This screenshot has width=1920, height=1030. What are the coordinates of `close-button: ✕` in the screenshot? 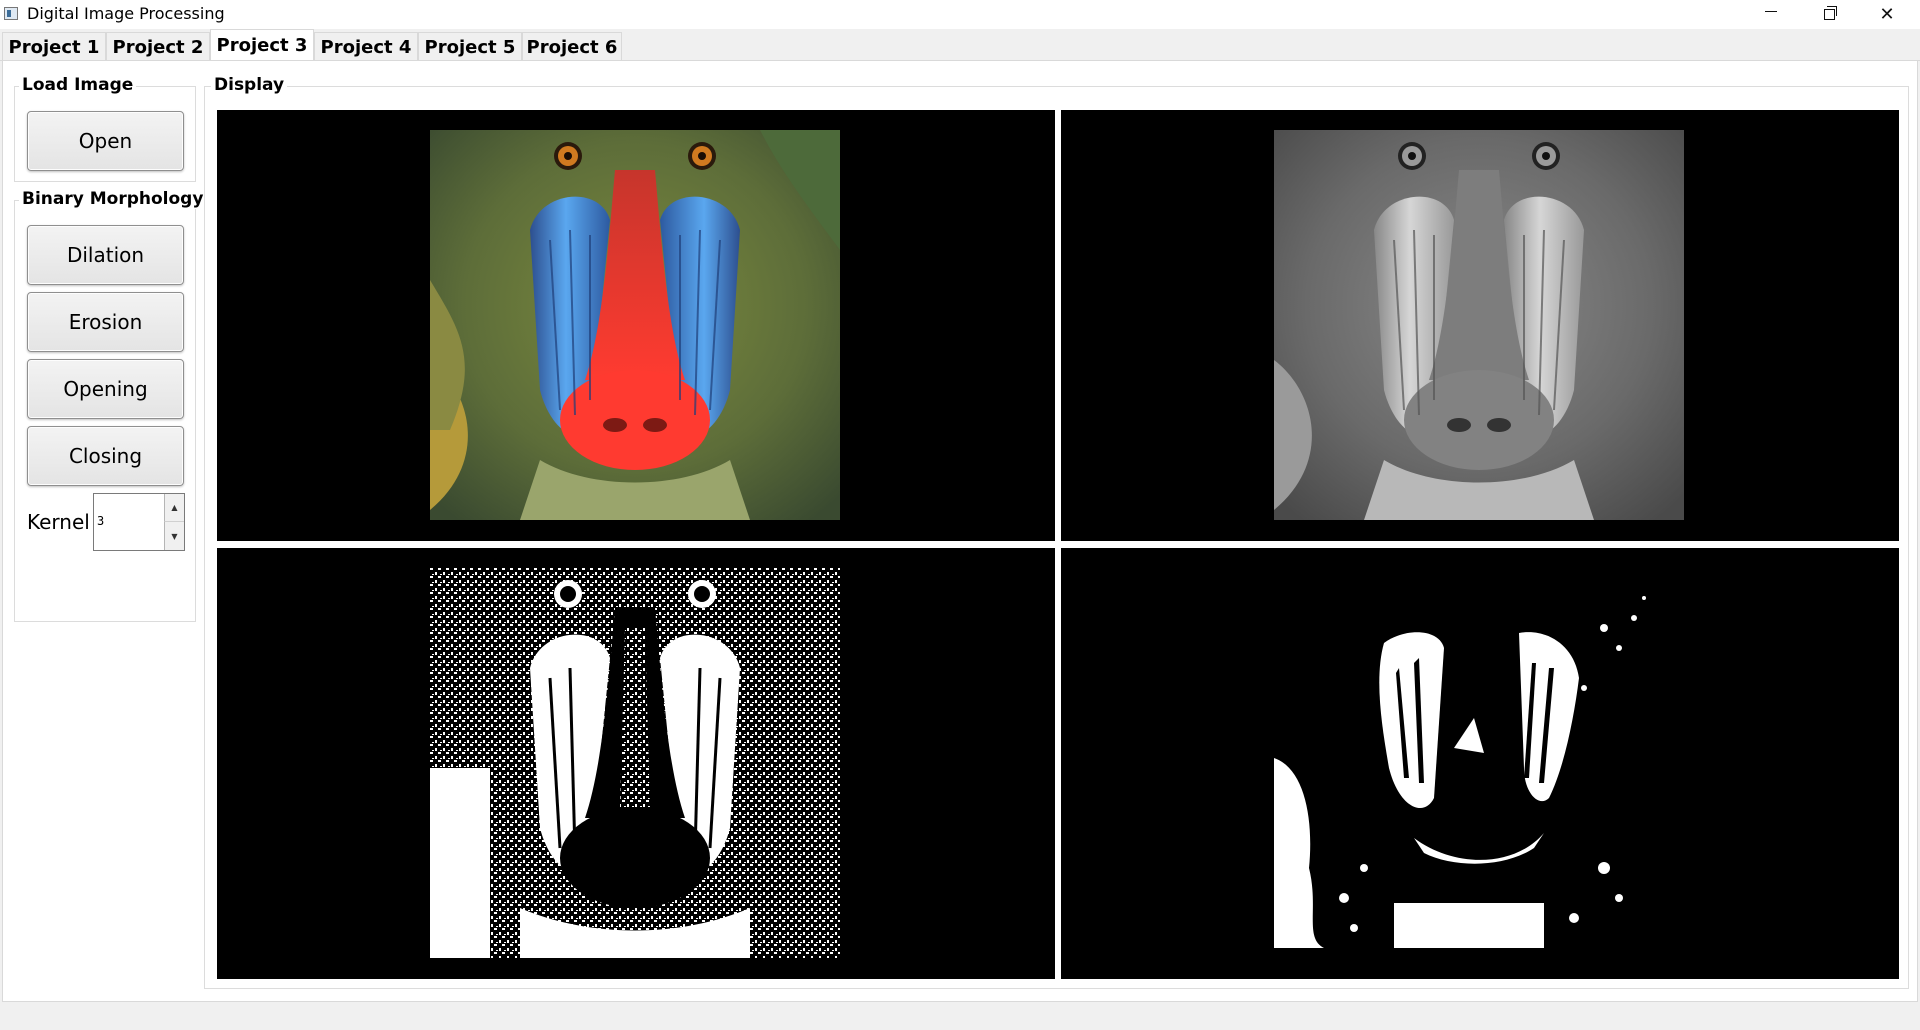 It's located at (1887, 14).